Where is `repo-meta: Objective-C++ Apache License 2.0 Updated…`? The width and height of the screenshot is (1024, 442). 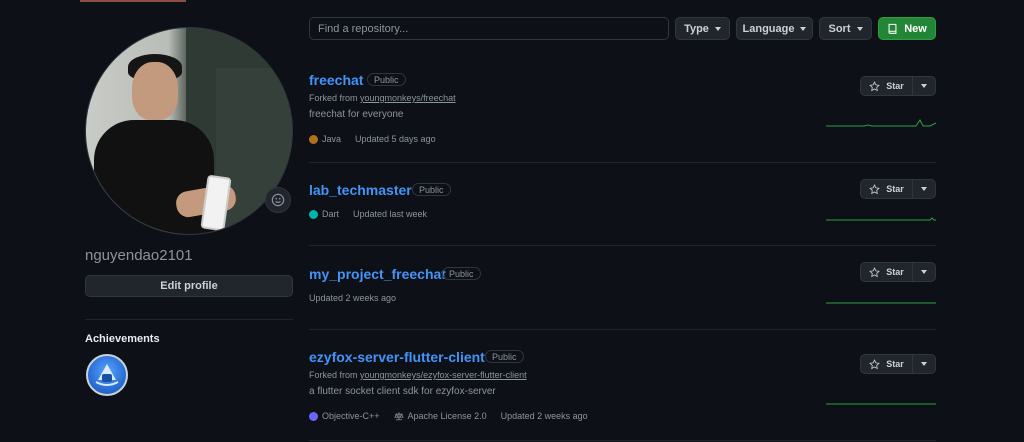
repo-meta: Objective-C++ Apache License 2.0 Updated… is located at coordinates (448, 416).